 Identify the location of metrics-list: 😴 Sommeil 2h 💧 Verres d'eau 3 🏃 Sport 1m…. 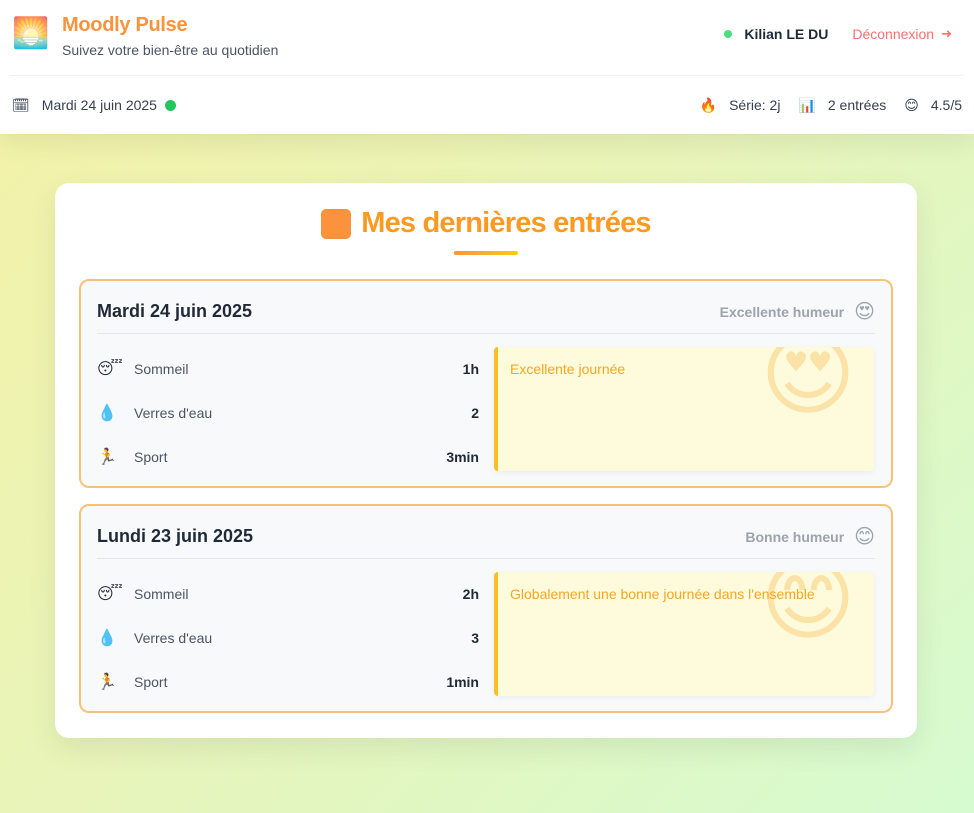
(288, 638).